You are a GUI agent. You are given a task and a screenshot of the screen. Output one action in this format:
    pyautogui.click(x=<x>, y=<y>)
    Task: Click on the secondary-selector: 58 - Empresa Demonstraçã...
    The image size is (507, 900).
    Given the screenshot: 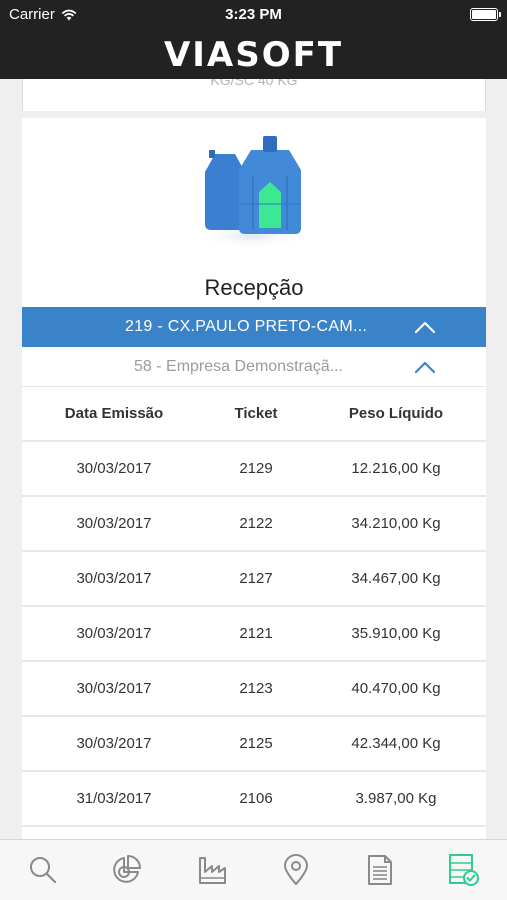 What is the action you would take?
    pyautogui.click(x=254, y=367)
    